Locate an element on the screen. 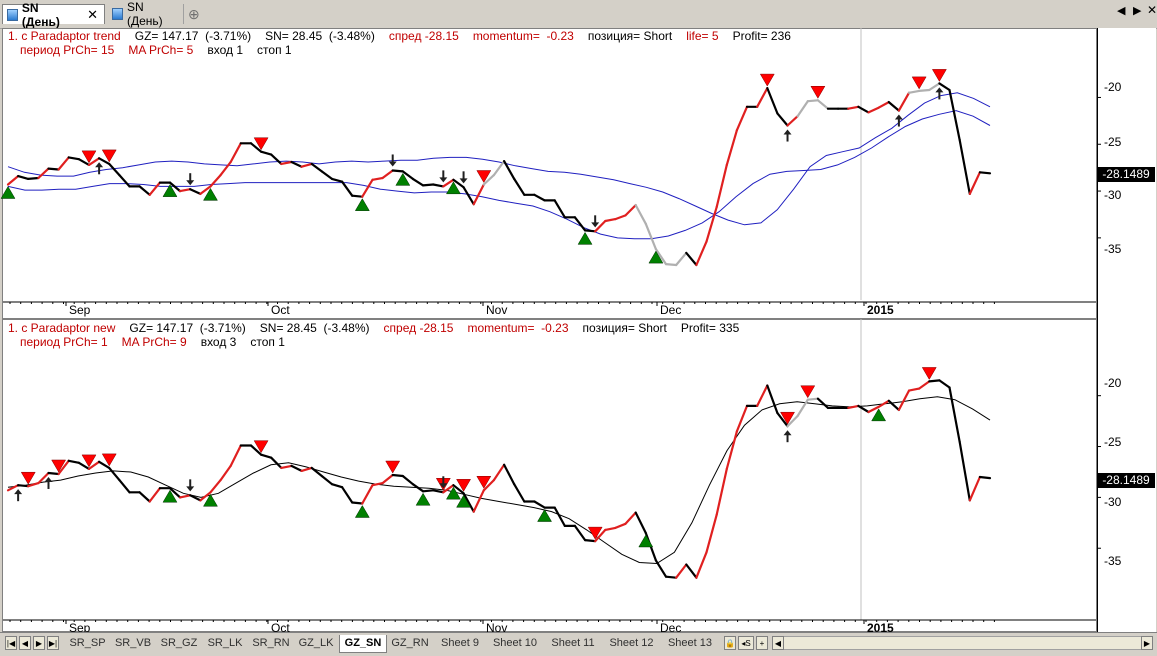 This screenshot has width=1157, height=656. legend-item: MA PrCh= 5 is located at coordinates (161, 50).